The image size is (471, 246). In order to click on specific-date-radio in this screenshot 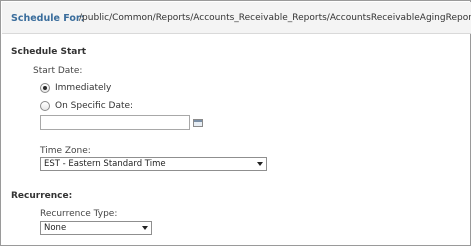, I will do `click(45, 106)`.